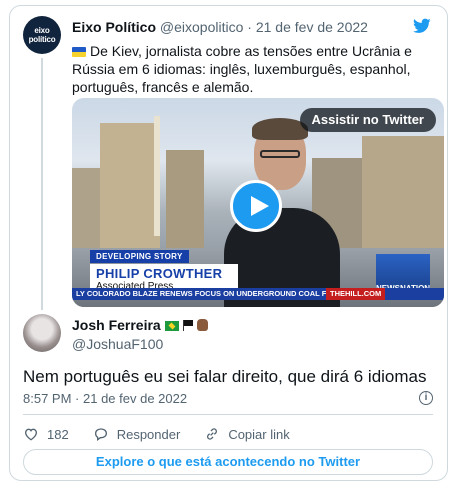  What do you see at coordinates (157, 176) in the screenshot?
I see `video-frame-monument` at bounding box center [157, 176].